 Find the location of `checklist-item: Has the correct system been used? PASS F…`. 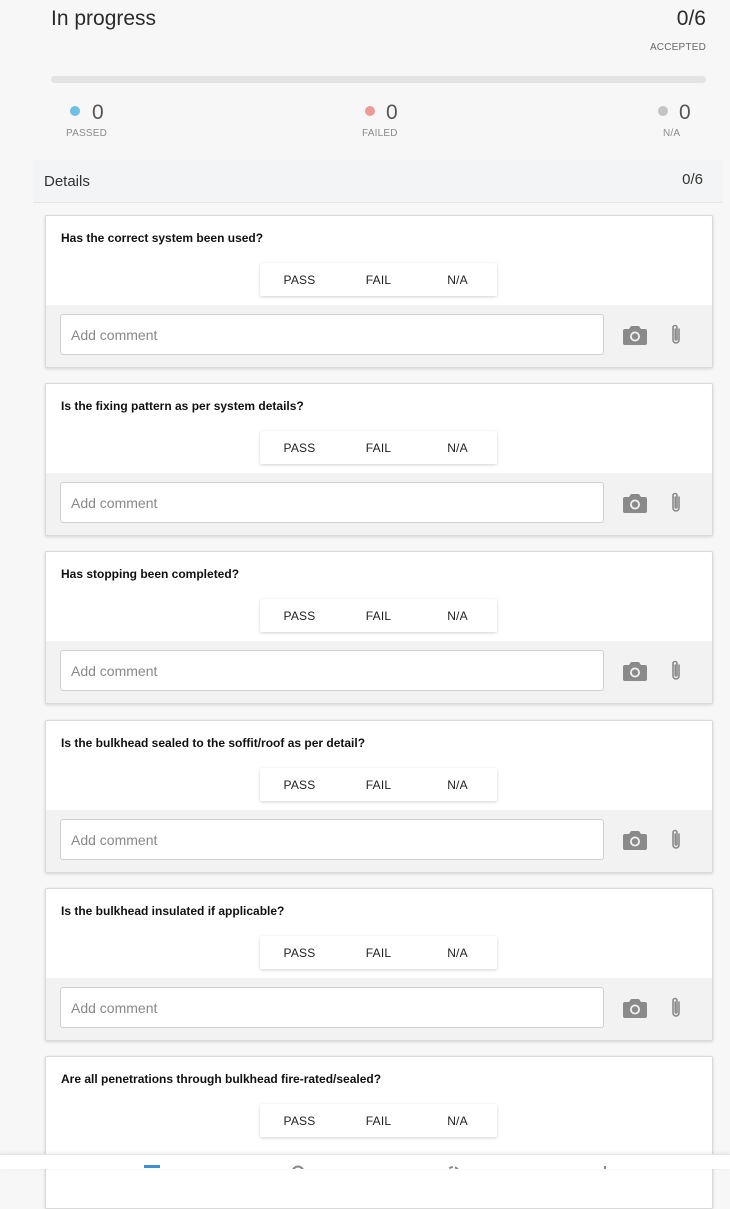

checklist-item: Has the correct system been used? PASS F… is located at coordinates (379, 291).